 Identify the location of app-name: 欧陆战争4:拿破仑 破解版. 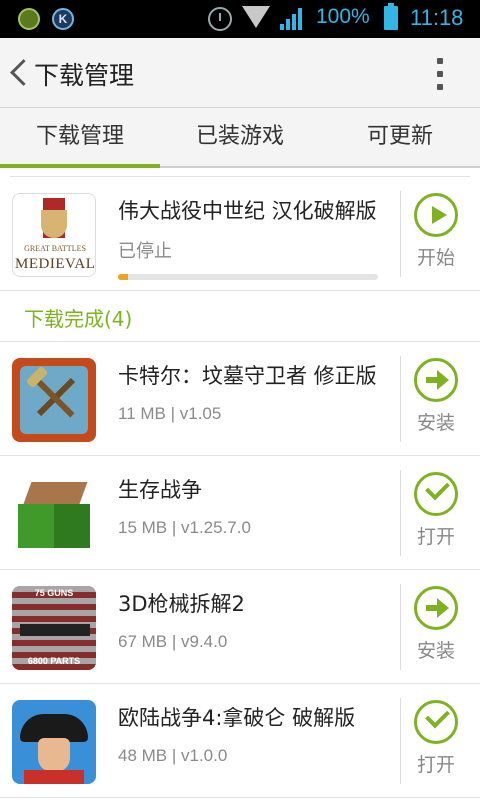
(237, 718).